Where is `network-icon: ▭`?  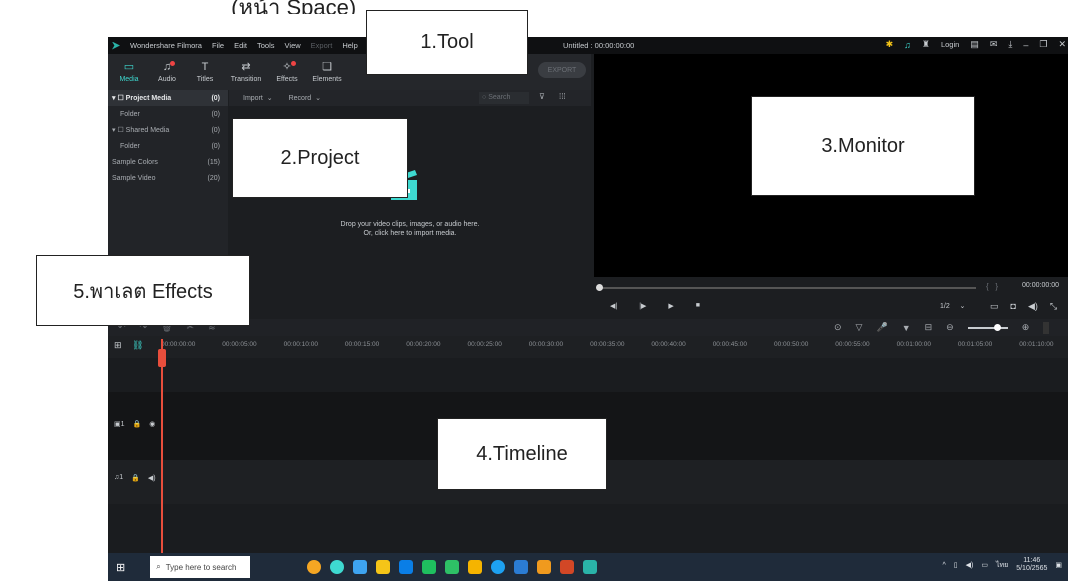
network-icon: ▭ is located at coordinates (984, 565).